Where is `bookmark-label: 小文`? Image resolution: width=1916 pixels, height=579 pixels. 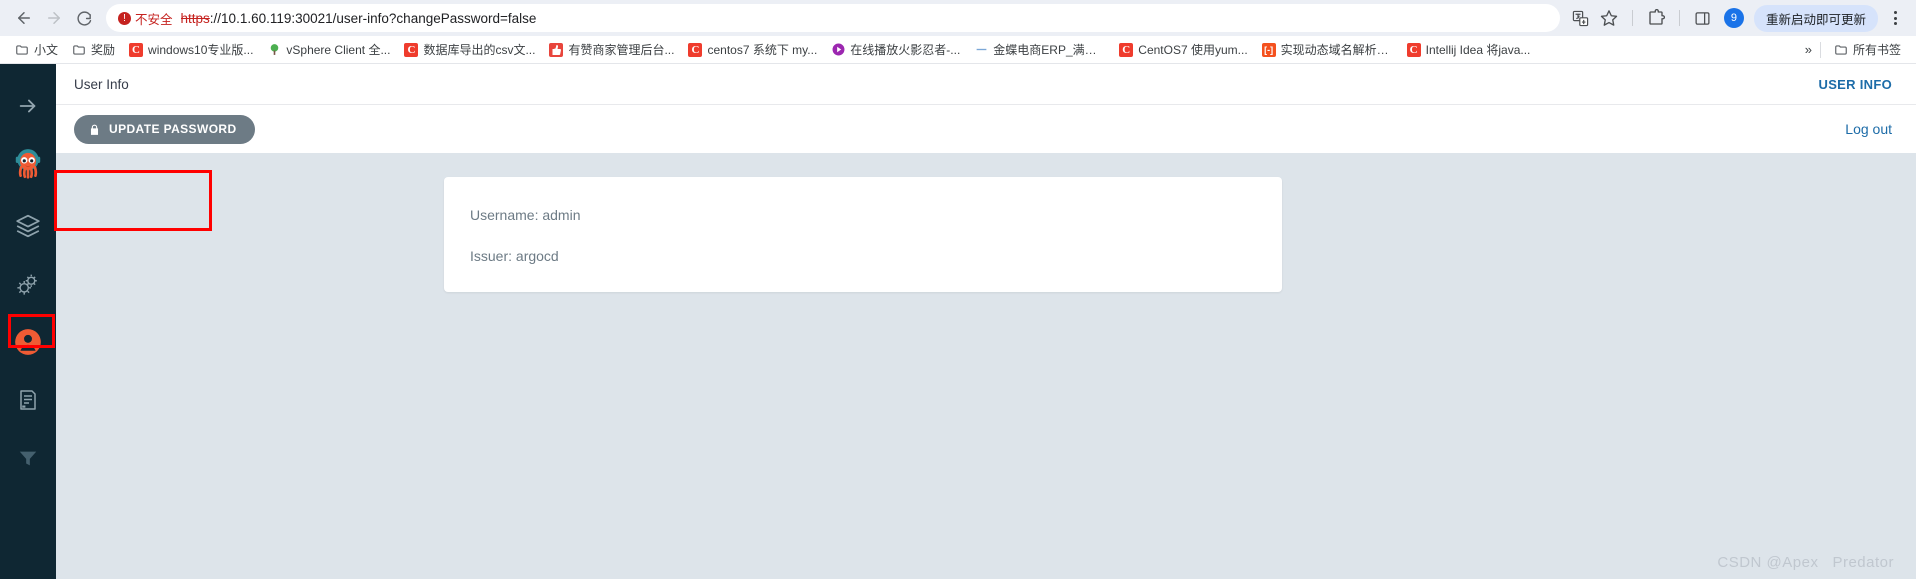
bookmark-label: 小文 is located at coordinates (46, 50).